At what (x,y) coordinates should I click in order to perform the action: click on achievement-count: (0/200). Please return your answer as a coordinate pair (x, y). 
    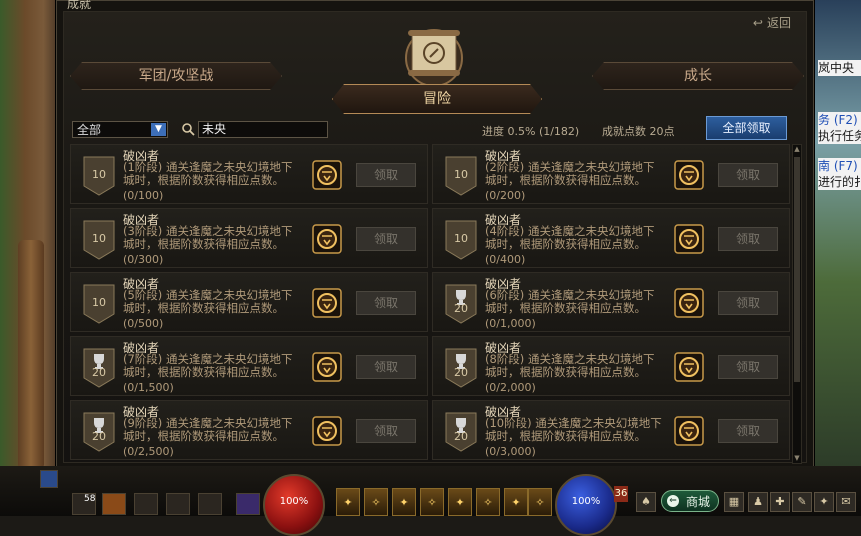
    Looking at the image, I should click on (505, 195).